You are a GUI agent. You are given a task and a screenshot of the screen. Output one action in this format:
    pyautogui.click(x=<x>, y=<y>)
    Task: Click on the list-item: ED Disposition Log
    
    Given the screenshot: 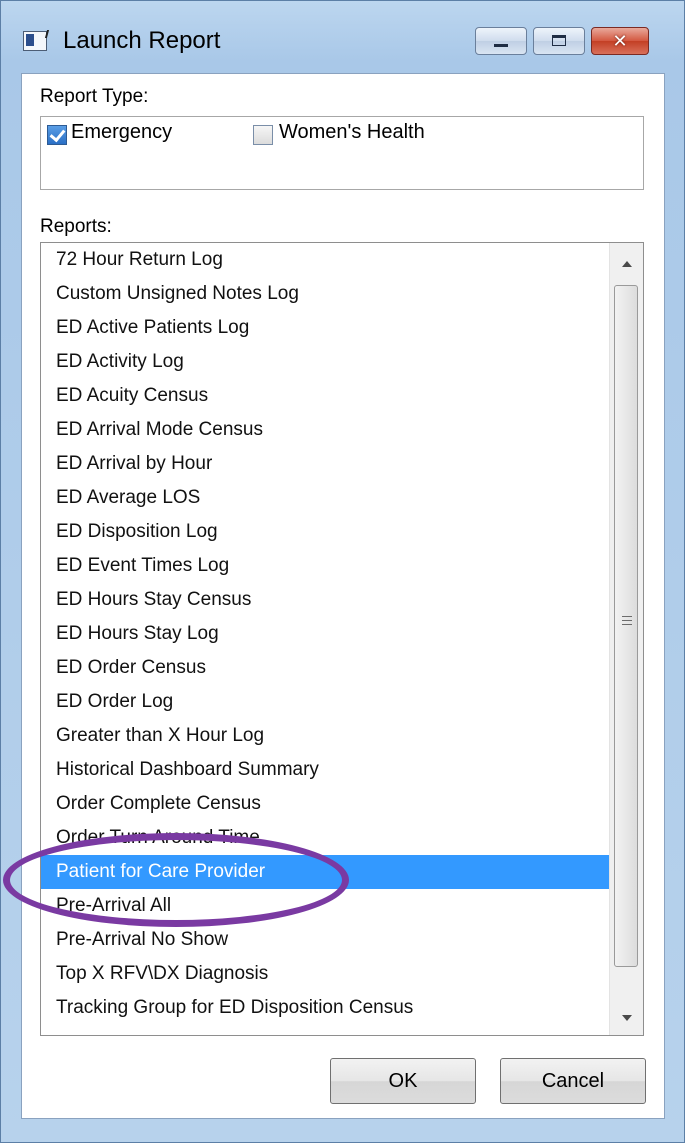 What is the action you would take?
    pyautogui.click(x=325, y=532)
    